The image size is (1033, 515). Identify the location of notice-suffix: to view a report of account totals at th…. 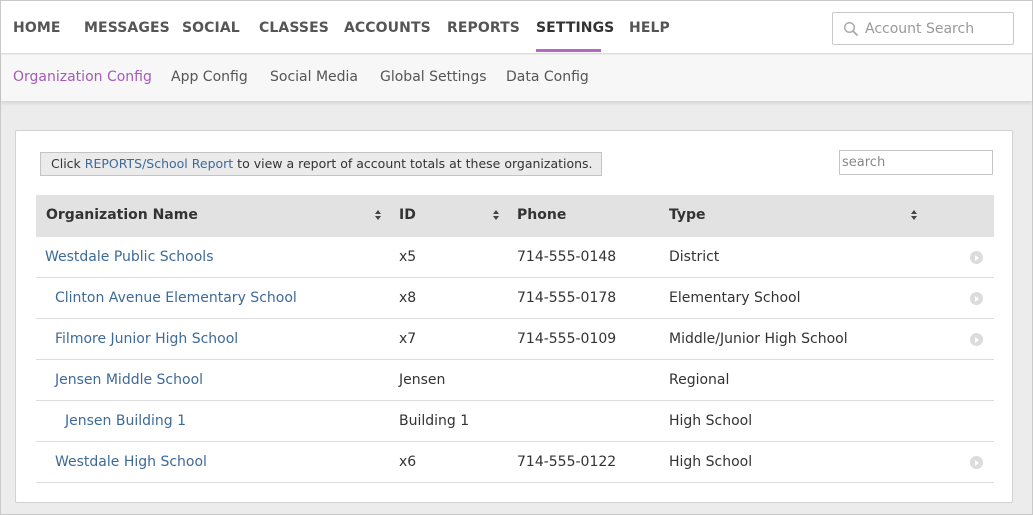
(413, 163).